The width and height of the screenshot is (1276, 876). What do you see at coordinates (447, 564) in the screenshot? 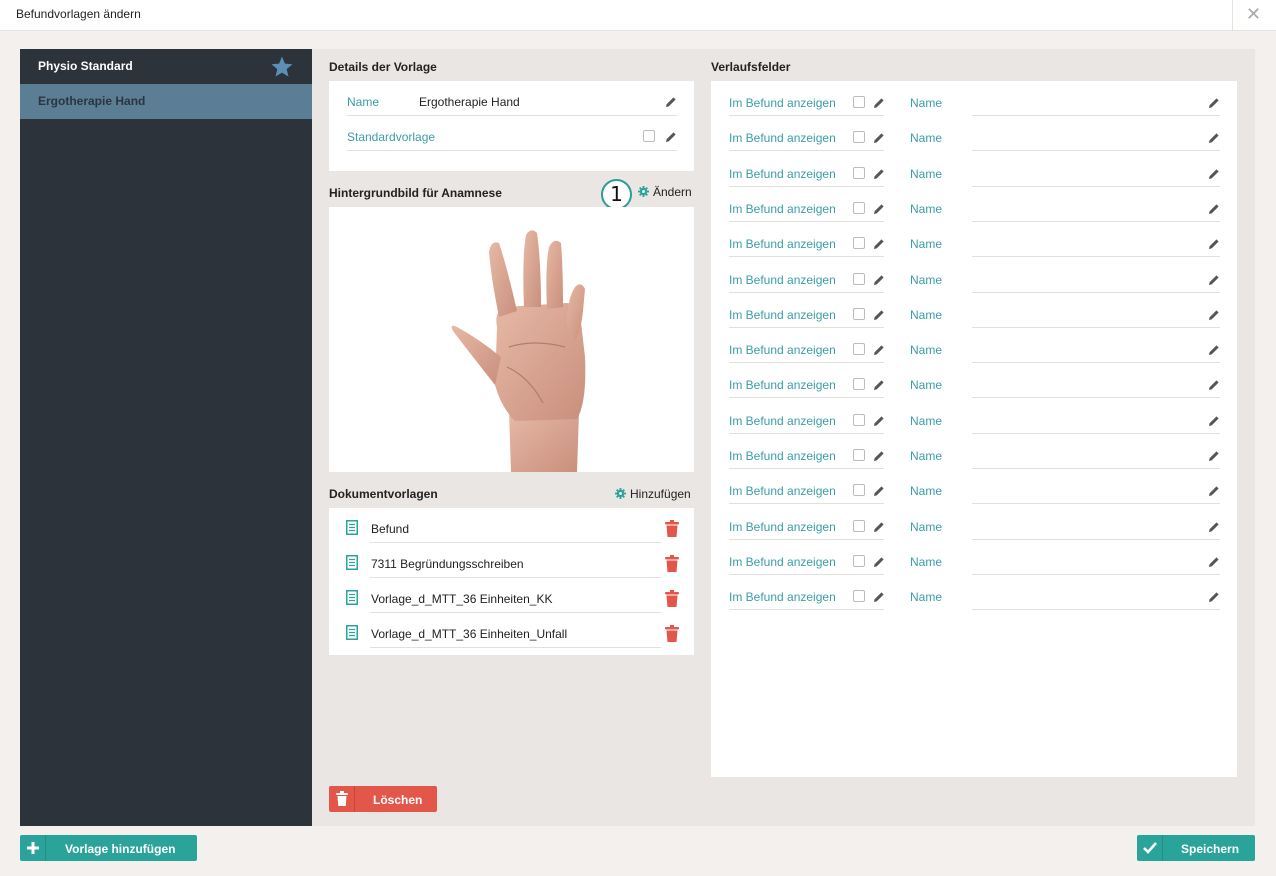
I see `document-name: 7311 Begründungsschreiben` at bounding box center [447, 564].